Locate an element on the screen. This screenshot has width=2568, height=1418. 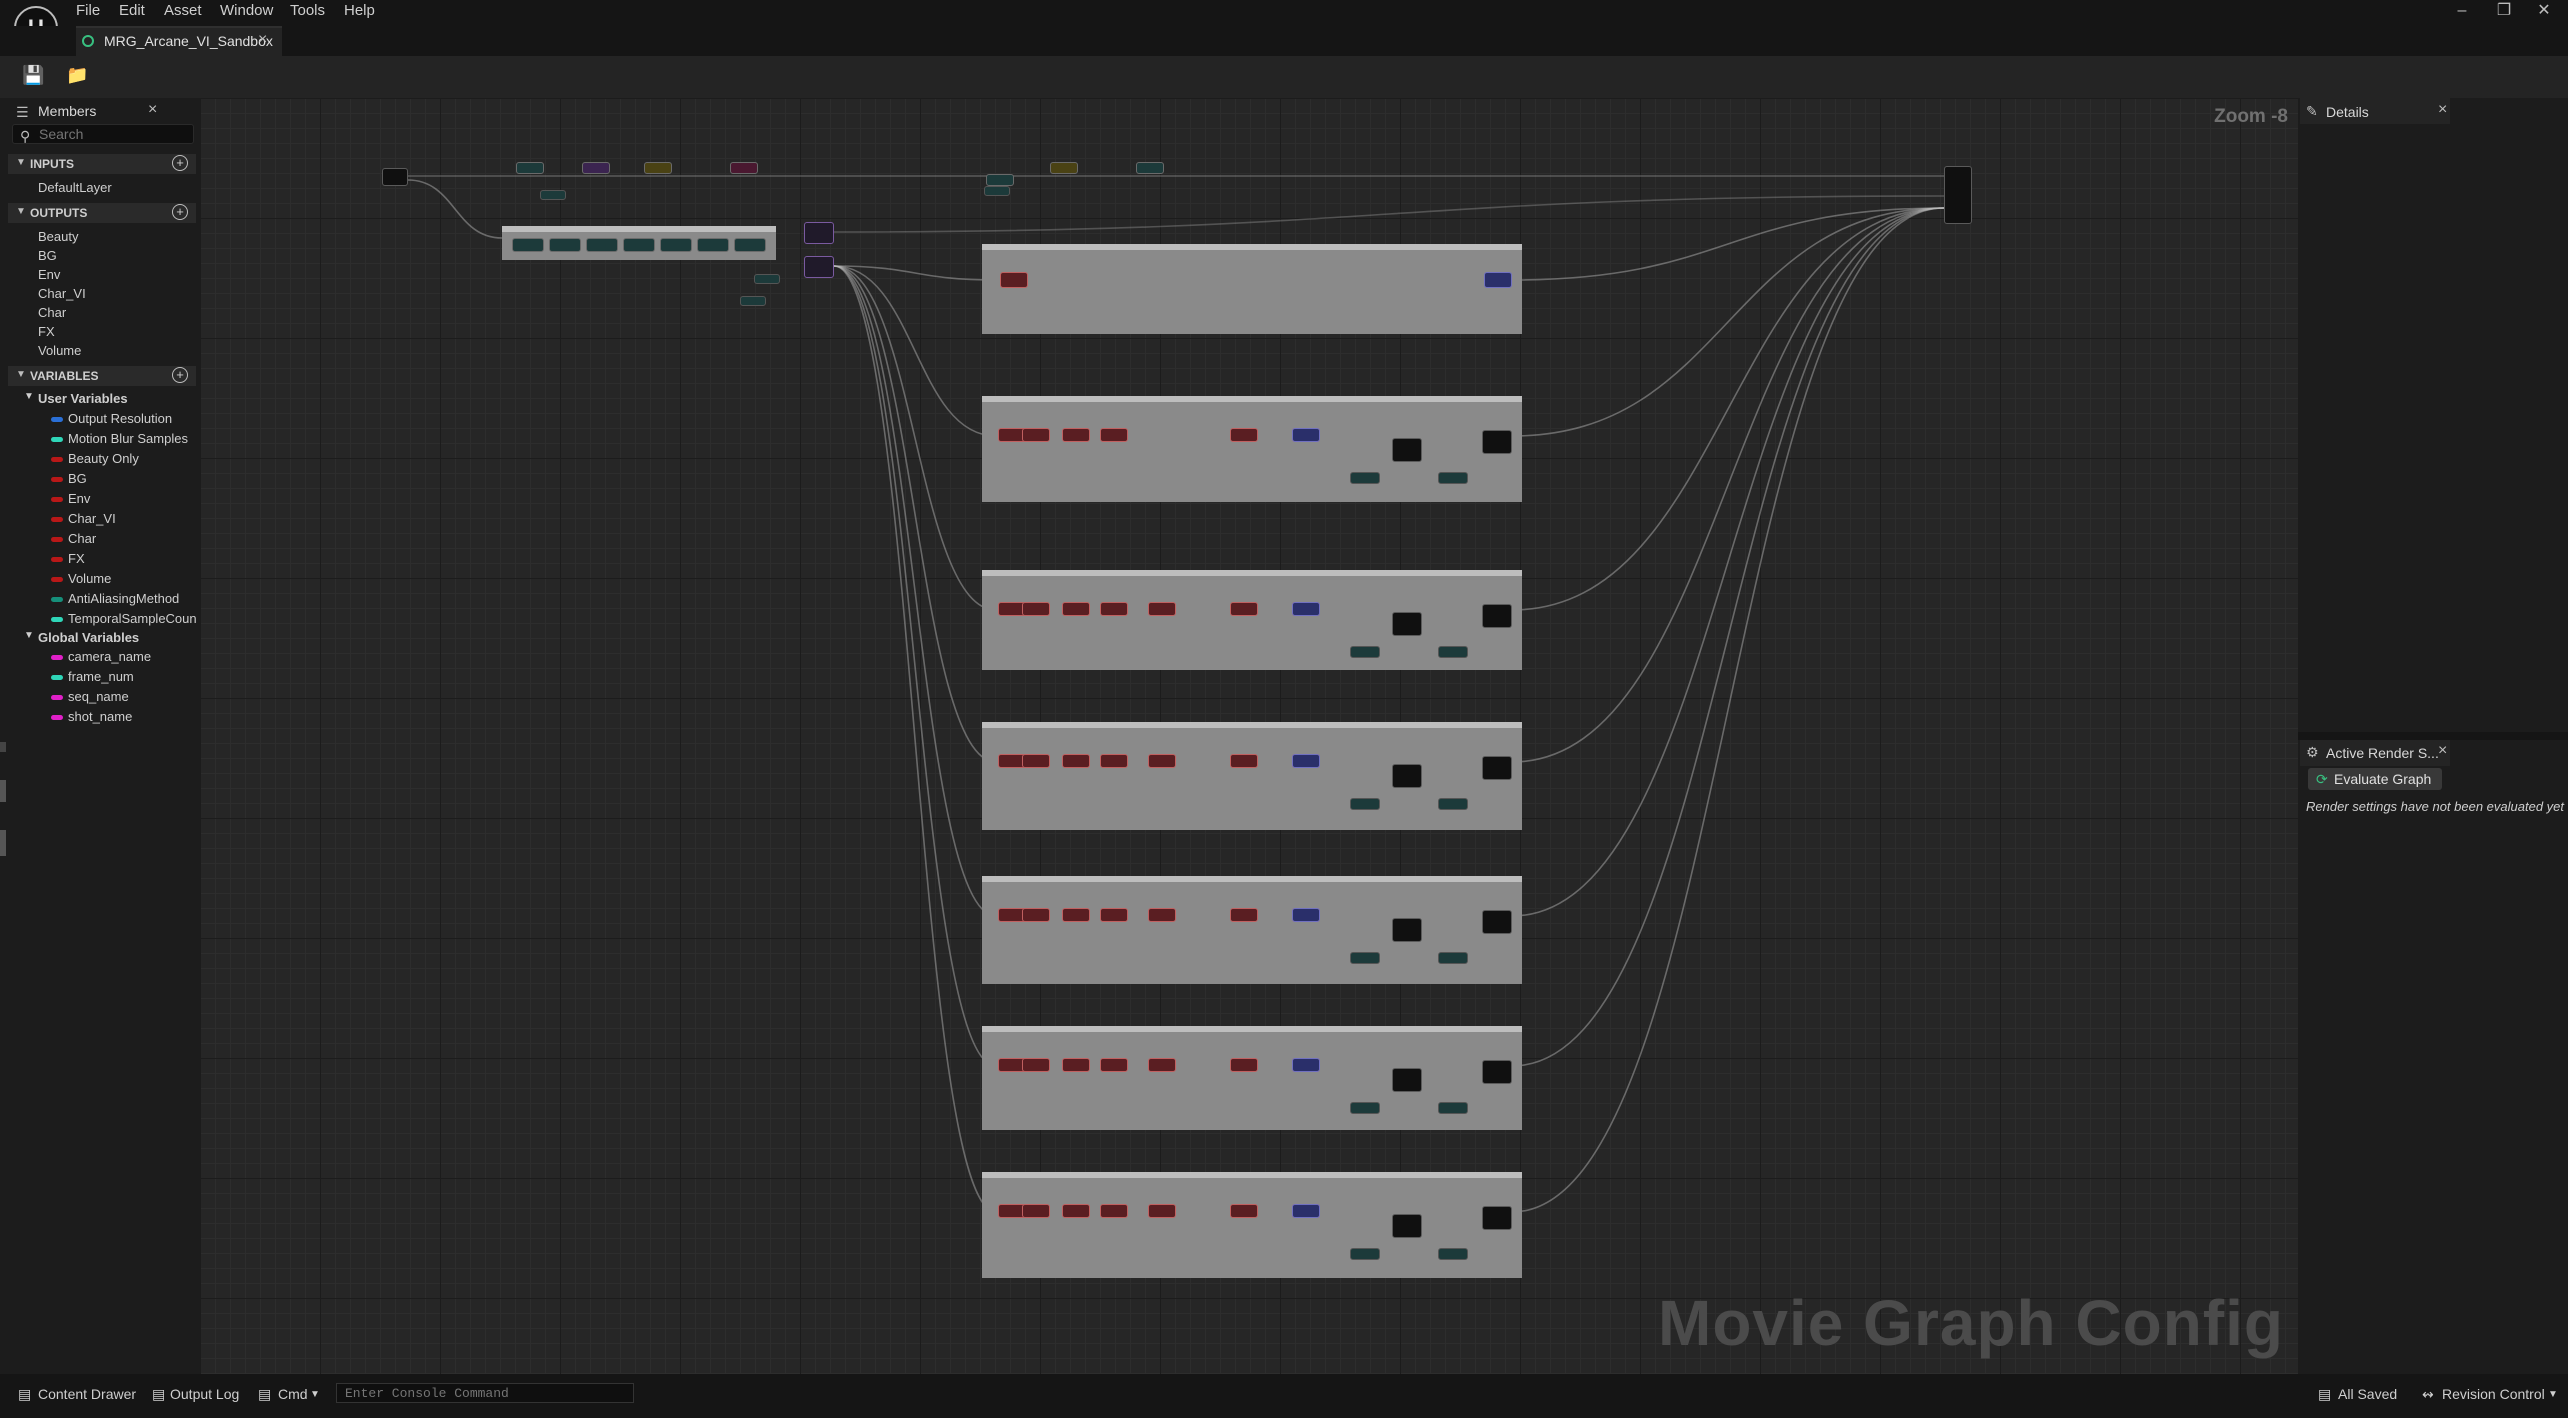
output-item: Beauty is located at coordinates (58, 237).